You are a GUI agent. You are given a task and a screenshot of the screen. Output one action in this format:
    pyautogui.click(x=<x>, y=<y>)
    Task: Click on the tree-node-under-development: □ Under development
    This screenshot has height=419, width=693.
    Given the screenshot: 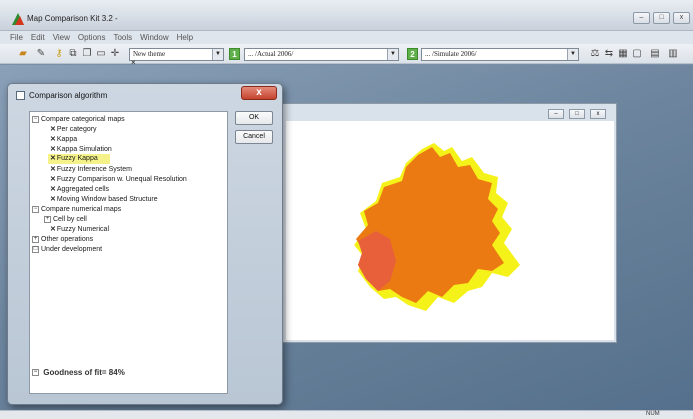 What is the action you would take?
    pyautogui.click(x=67, y=249)
    